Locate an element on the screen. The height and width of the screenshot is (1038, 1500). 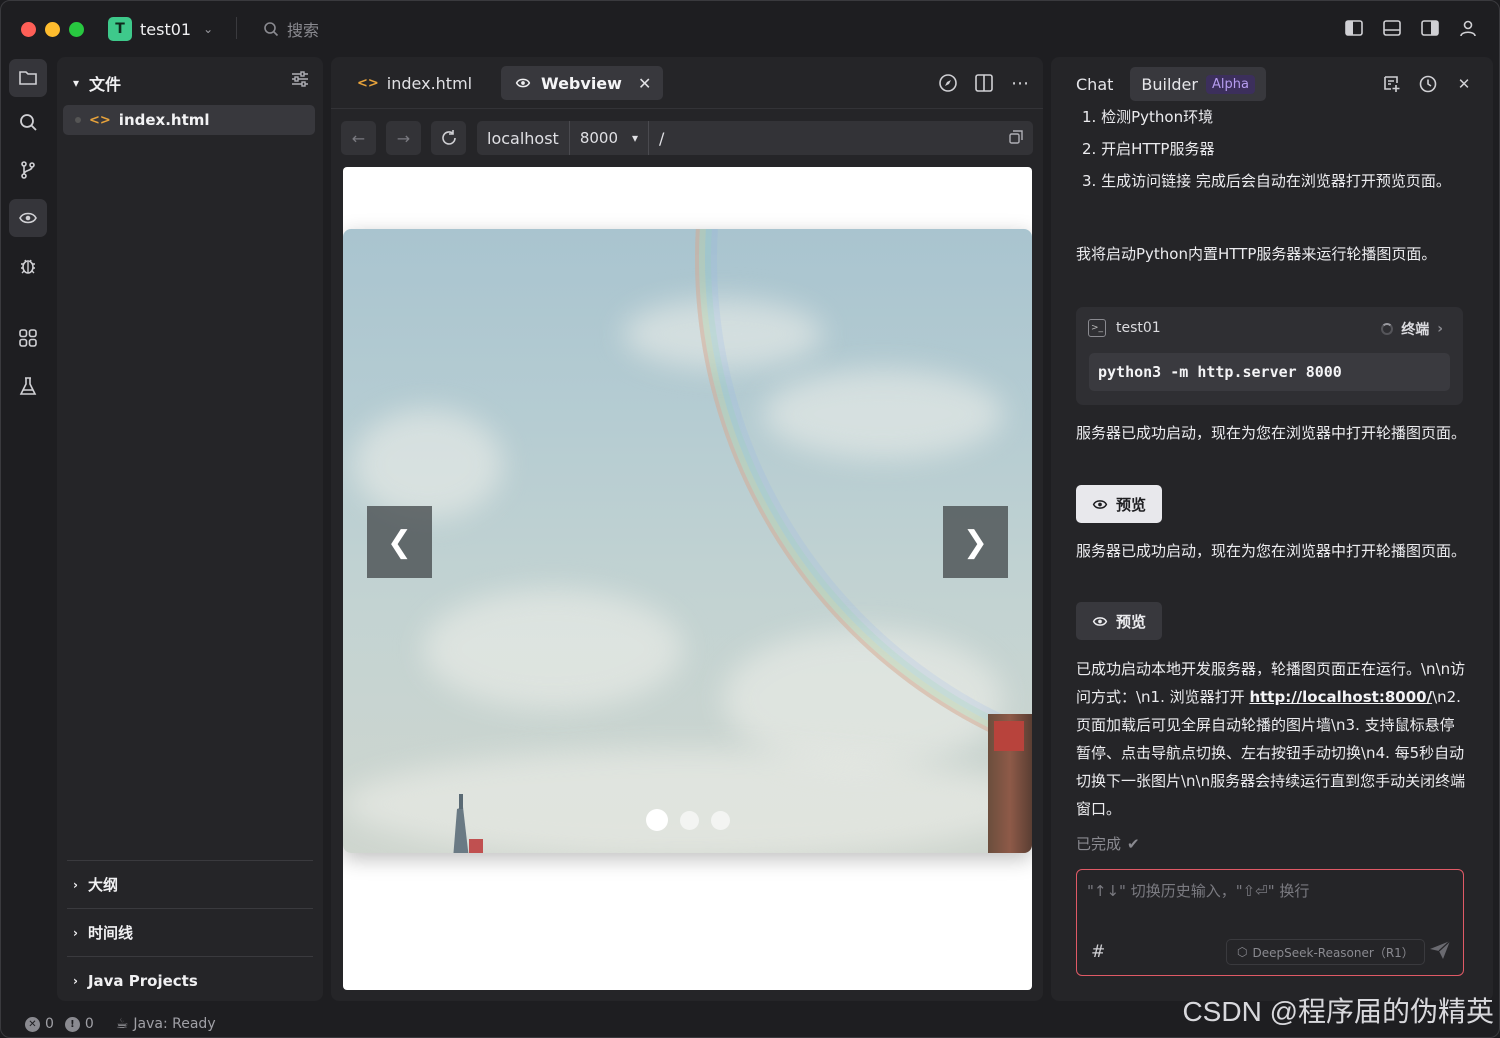
section-timeline: › 时间线 is located at coordinates (190, 932).